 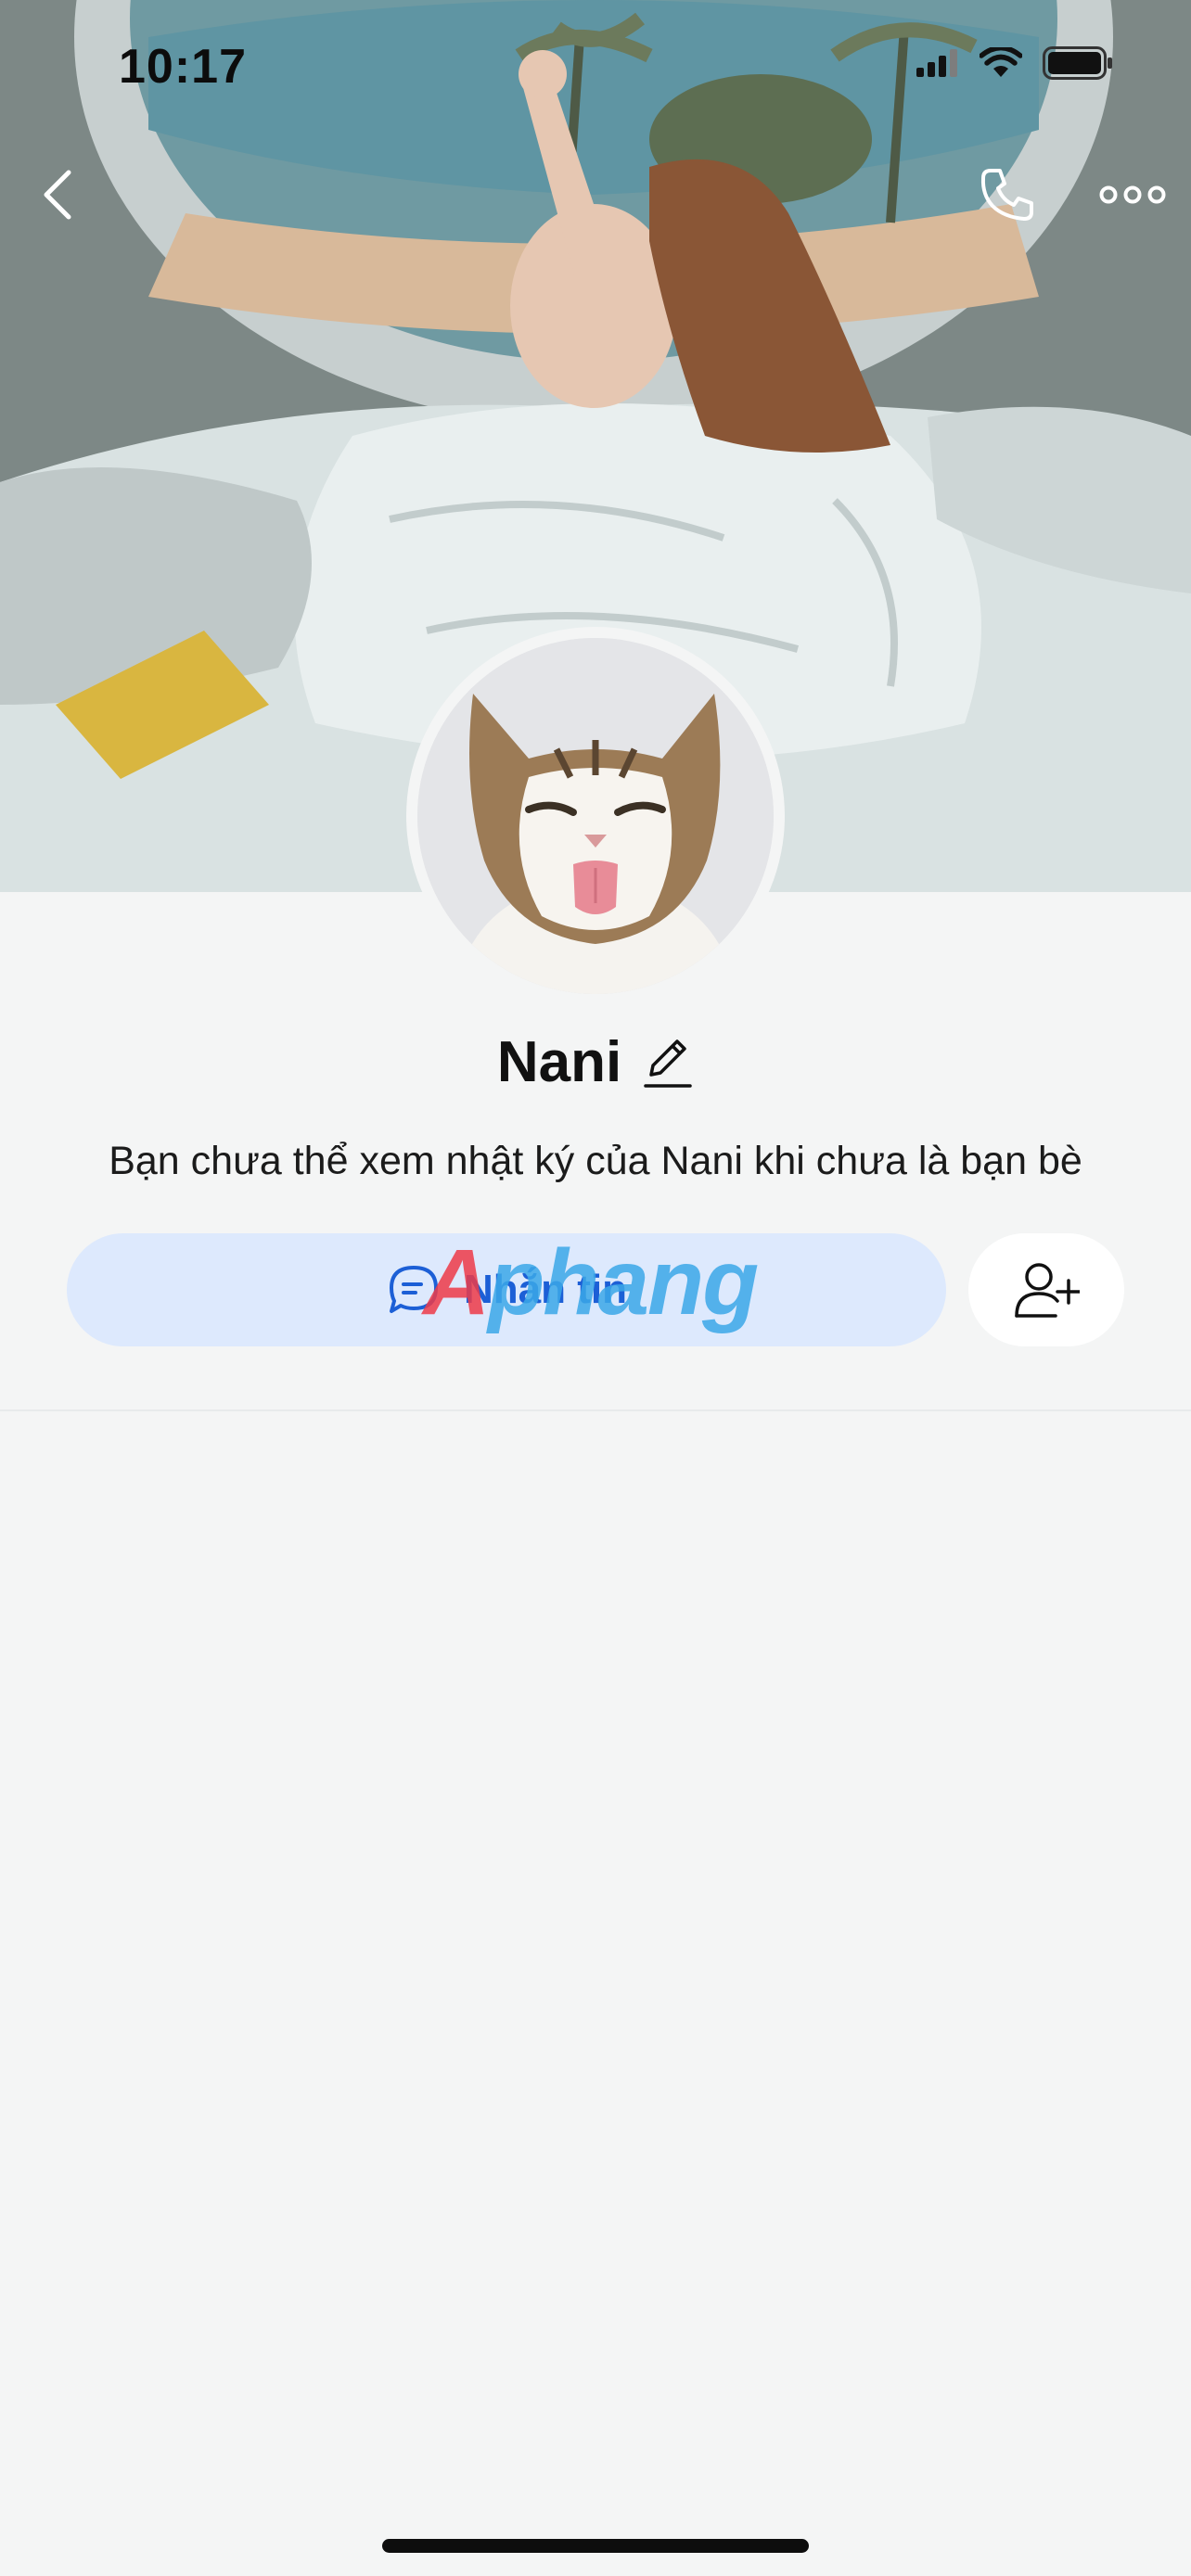 I want to click on avatar, so click(x=595, y=816).